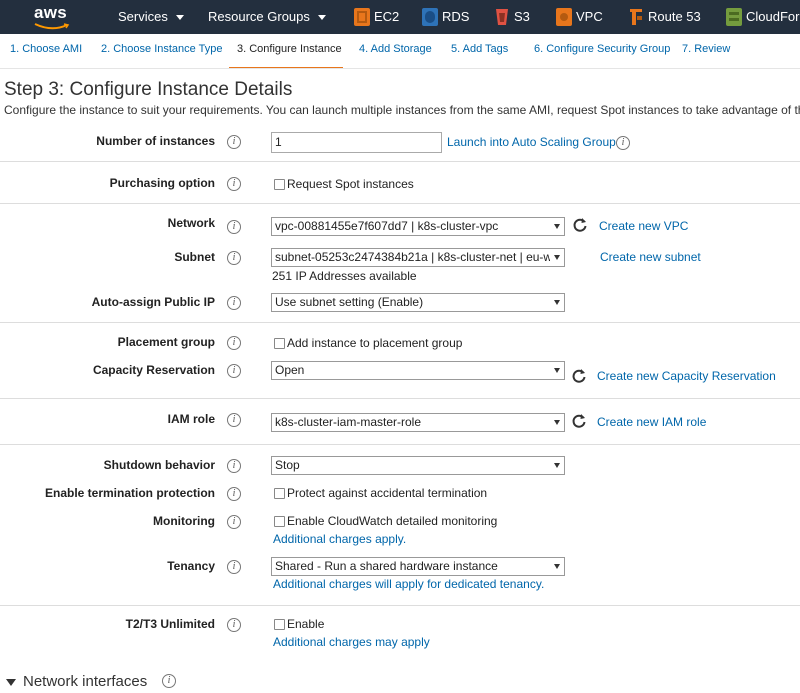  What do you see at coordinates (643, 226) in the screenshot?
I see `create-new-vpc-link: Create new VPC` at bounding box center [643, 226].